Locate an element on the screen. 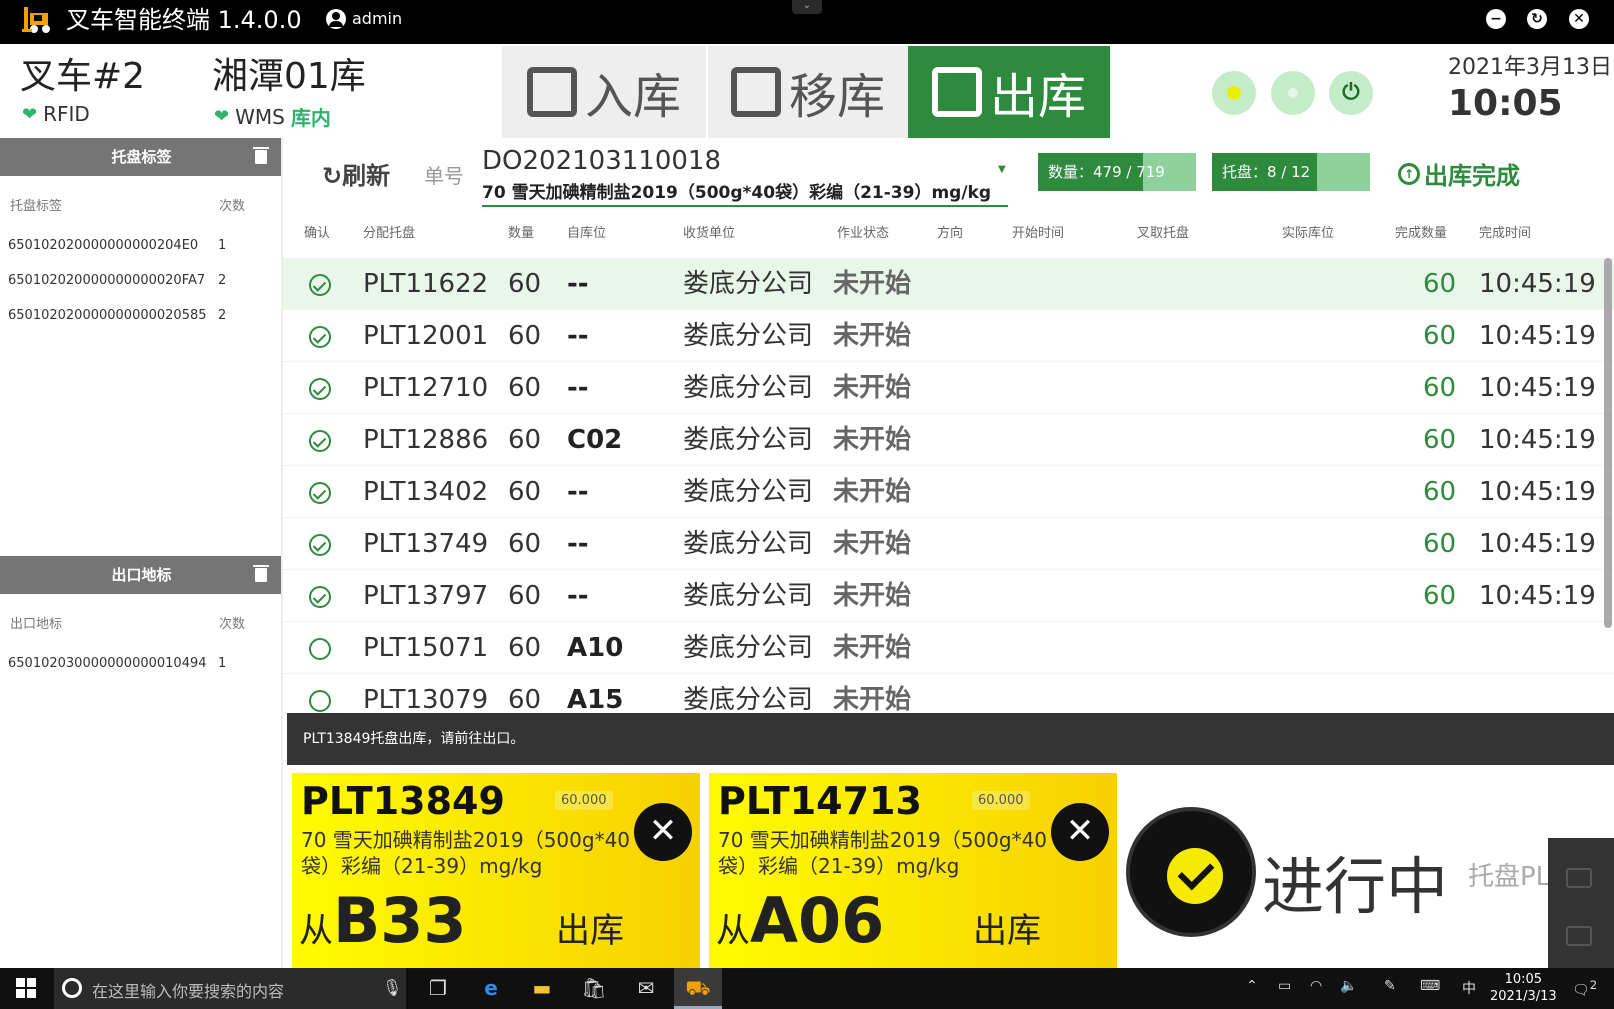  taskbar-search: 在这里输入你要搜索的内容 🎙 is located at coordinates (230, 988).